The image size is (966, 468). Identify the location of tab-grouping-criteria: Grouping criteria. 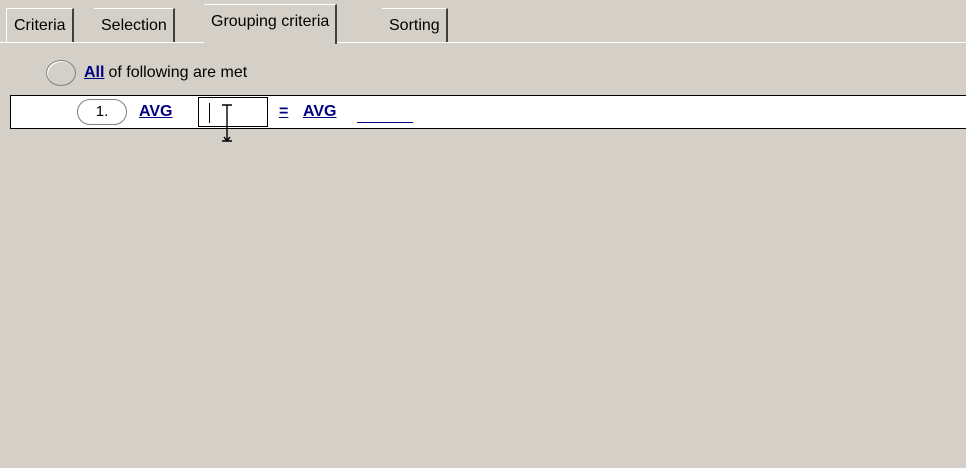
(271, 24).